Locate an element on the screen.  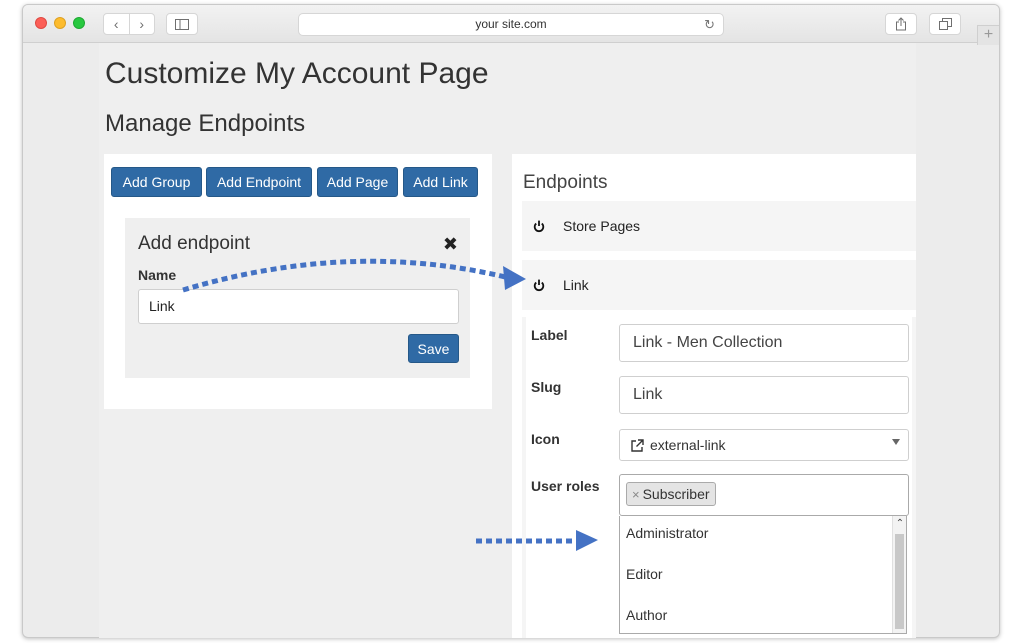
add-endpoint-form: Add endpoint ✖ Name Link Save is located at coordinates (297, 298).